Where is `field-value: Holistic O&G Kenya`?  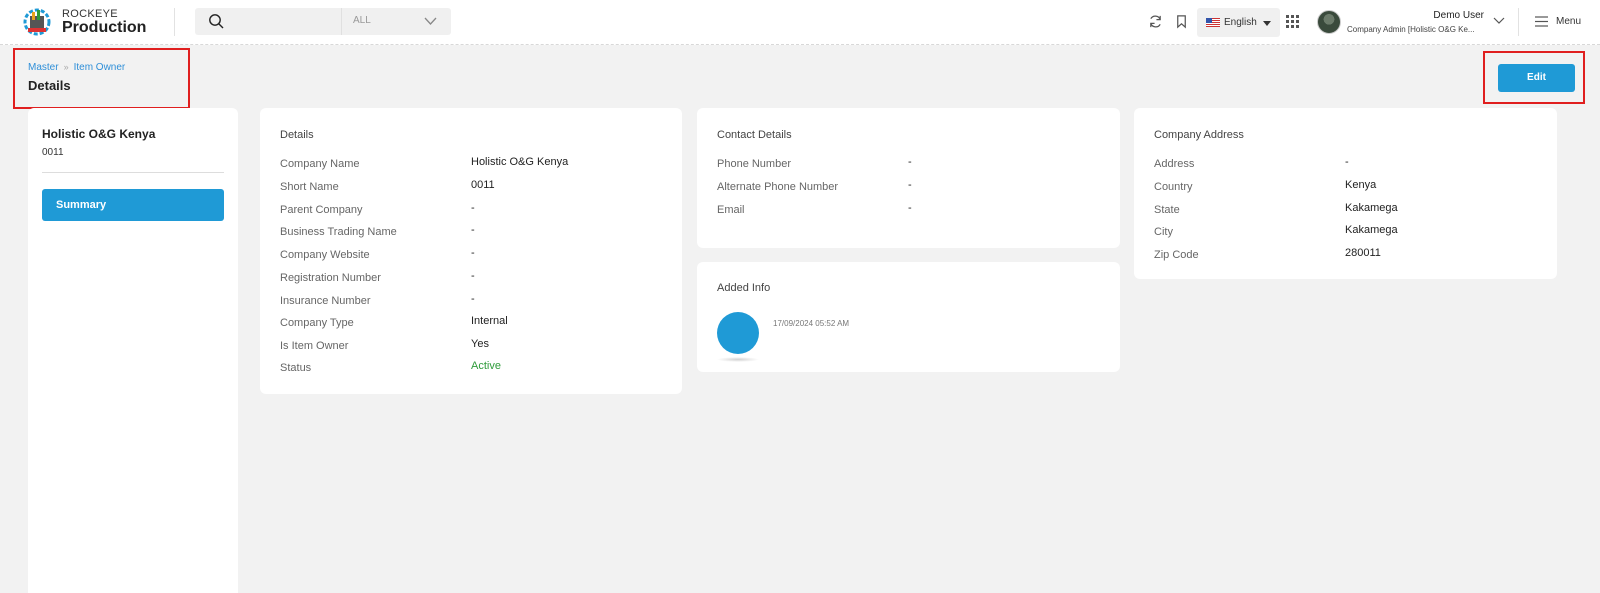 field-value: Holistic O&G Kenya is located at coordinates (520, 162).